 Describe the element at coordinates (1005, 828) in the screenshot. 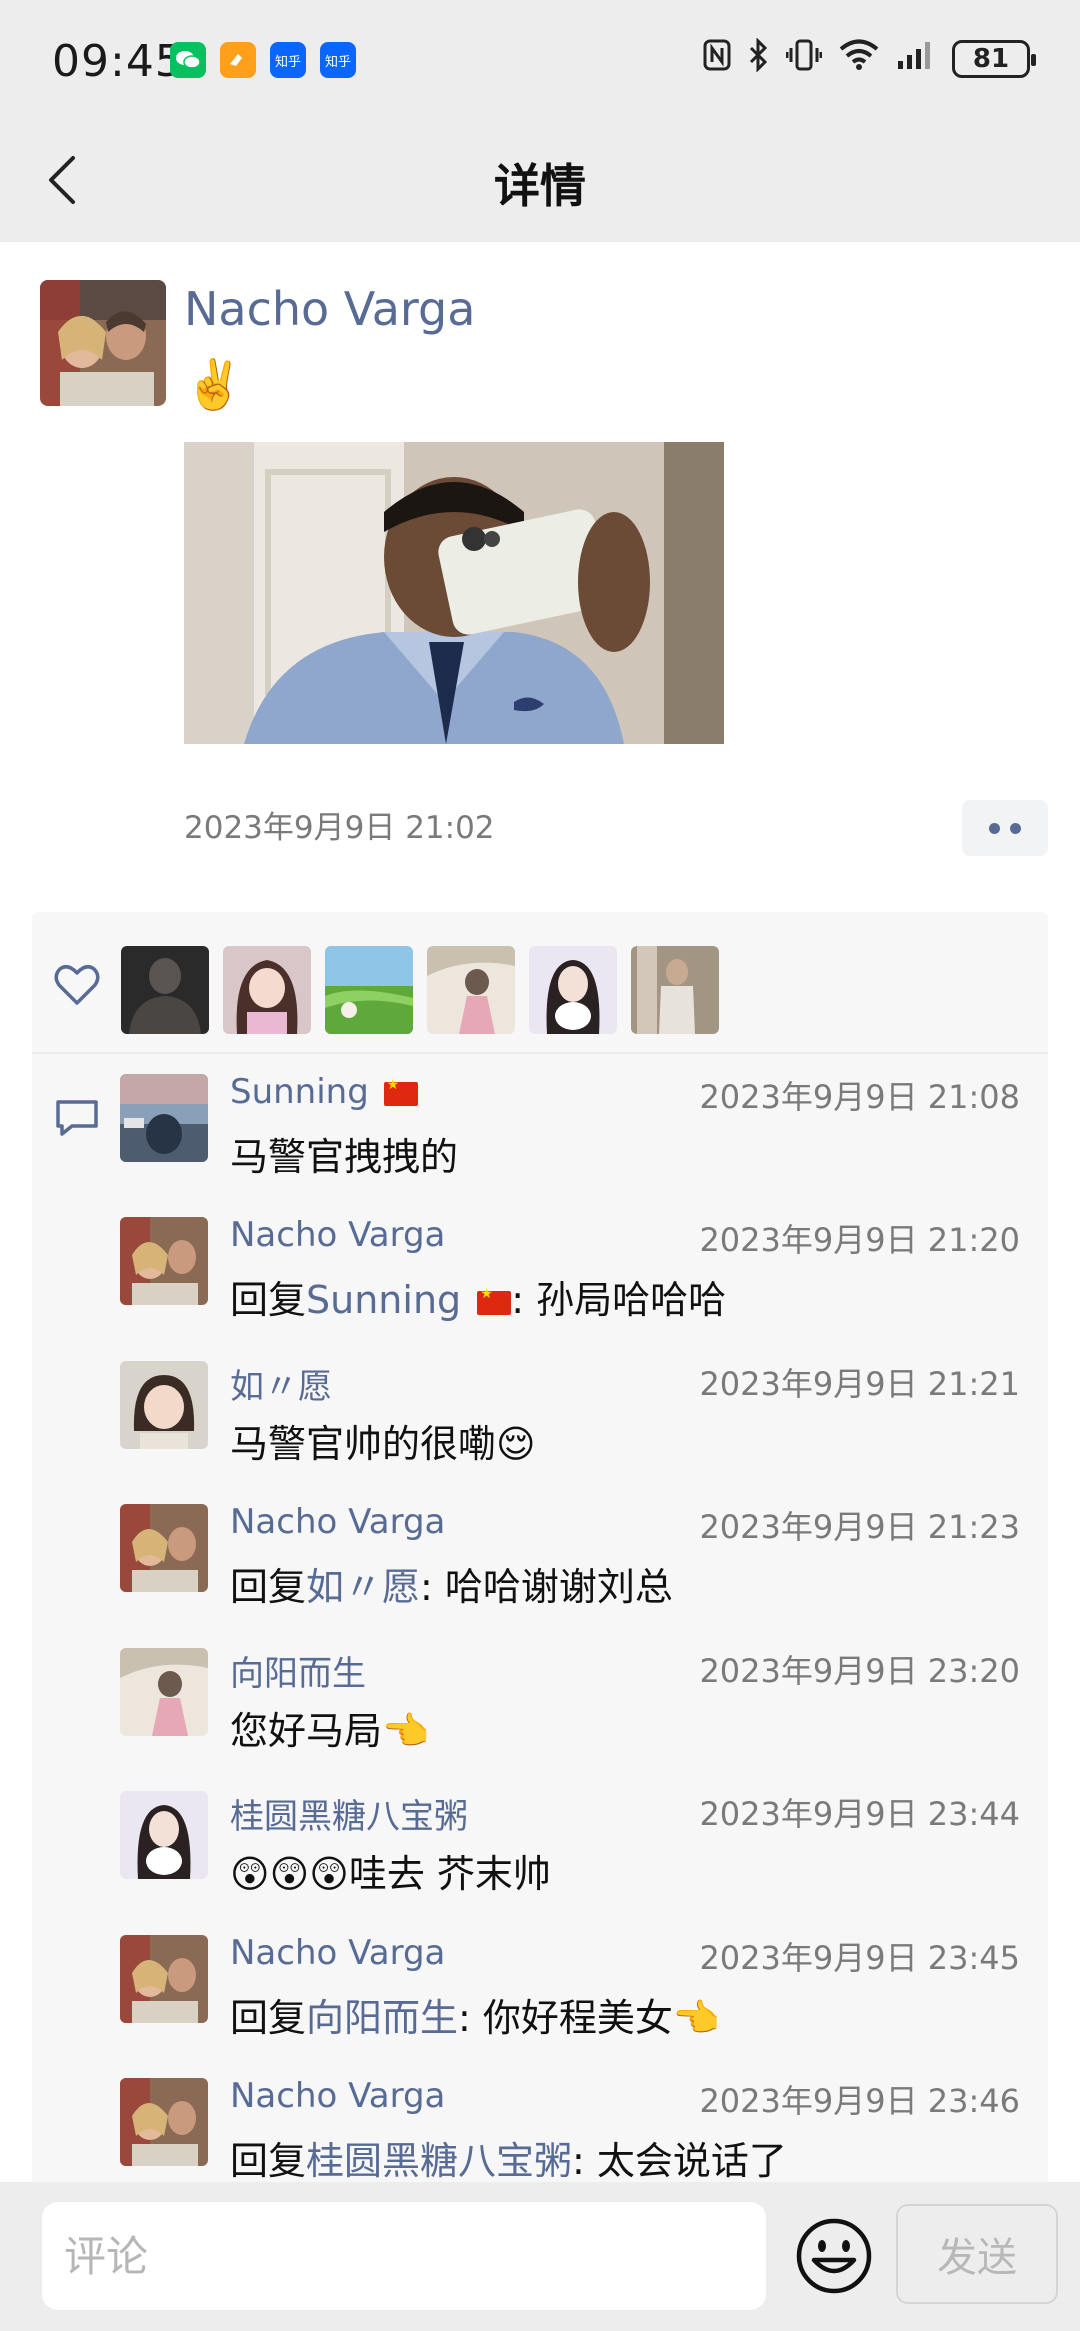

I see `more-options-button` at that location.